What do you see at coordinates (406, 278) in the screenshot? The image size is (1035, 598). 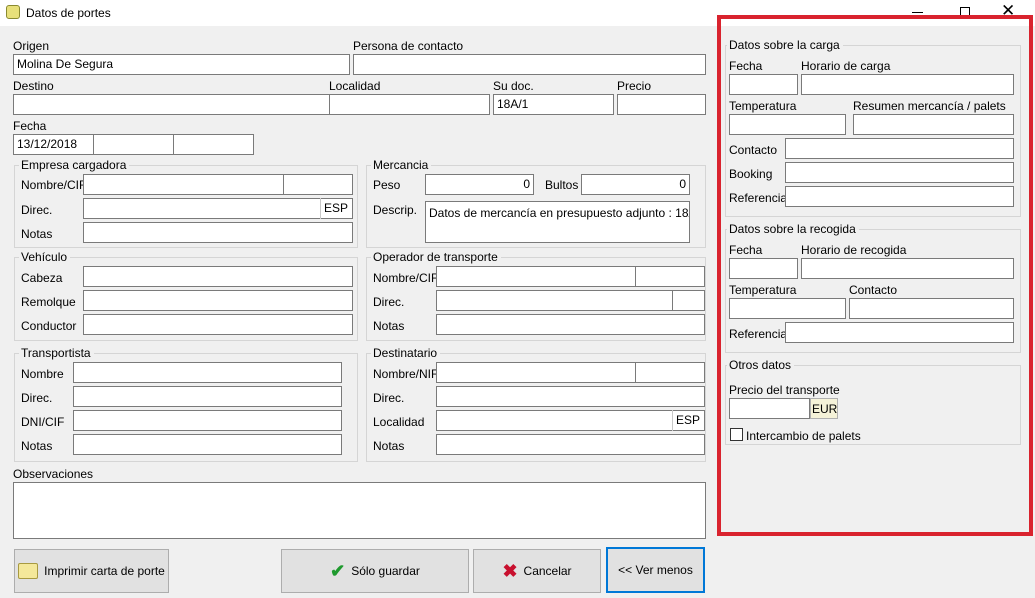 I see `operador-nombre-label: Nombre/CIF` at bounding box center [406, 278].